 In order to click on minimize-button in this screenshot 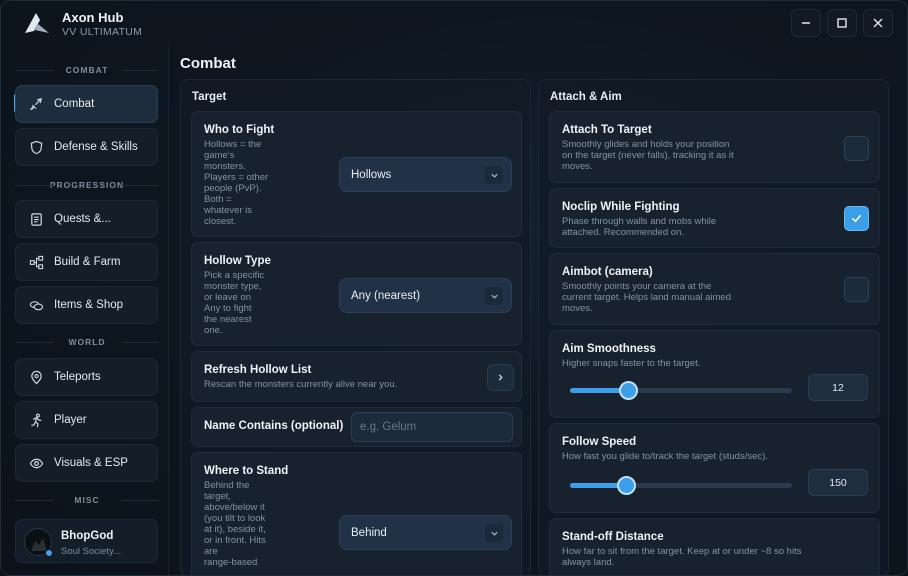, I will do `click(806, 23)`.